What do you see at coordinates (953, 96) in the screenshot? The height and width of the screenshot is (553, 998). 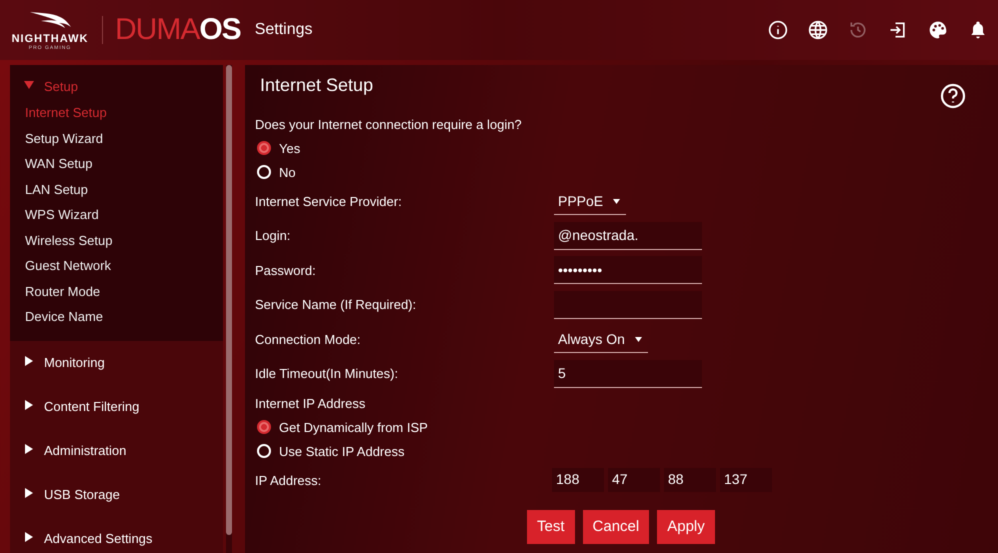 I see `help-icon` at bounding box center [953, 96].